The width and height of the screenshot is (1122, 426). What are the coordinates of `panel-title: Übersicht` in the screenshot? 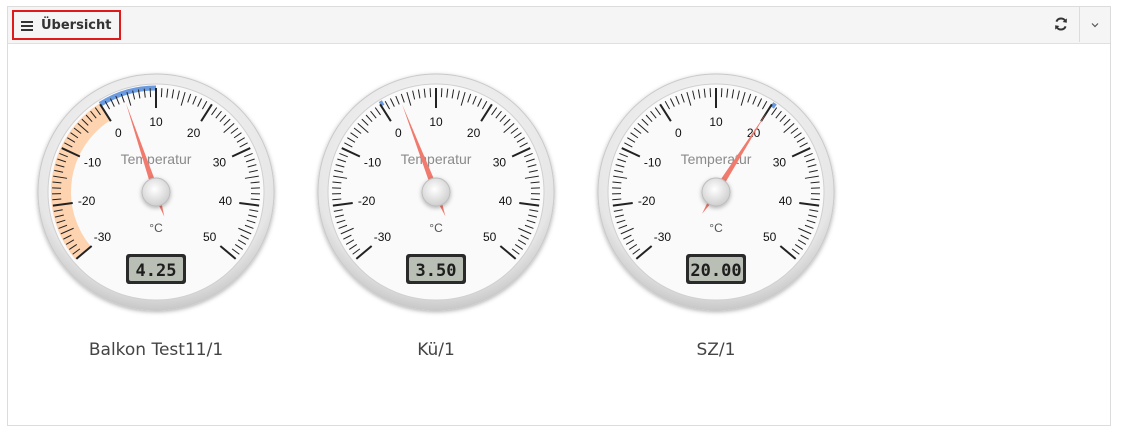 It's located at (76, 25).